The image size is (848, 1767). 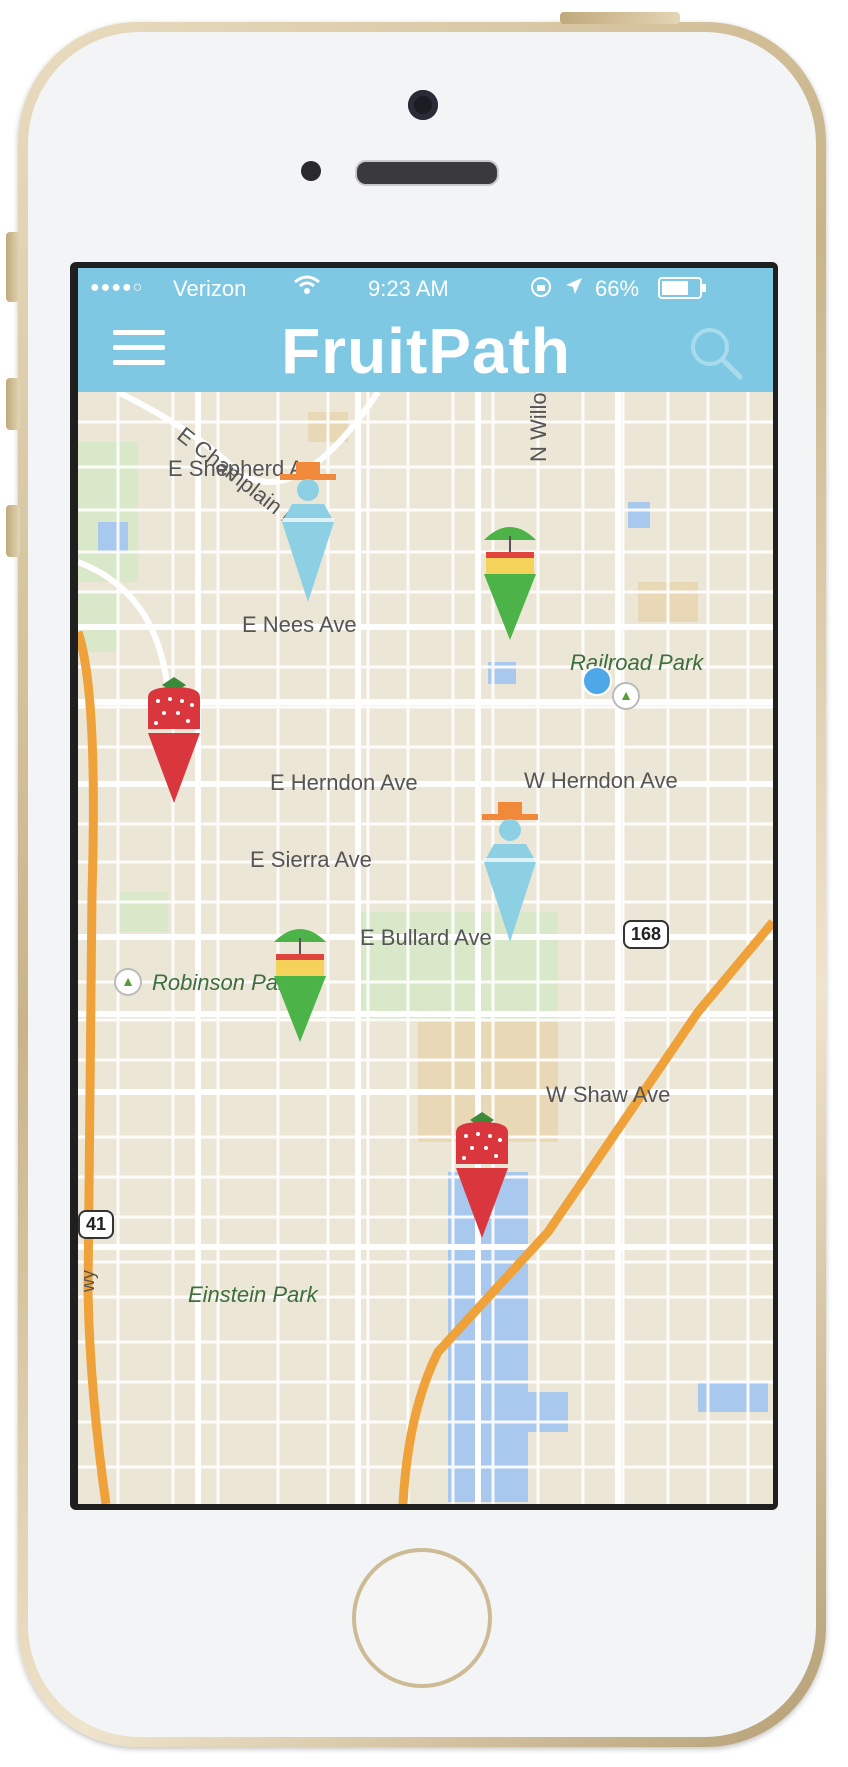 What do you see at coordinates (253, 1294) in the screenshot?
I see `park-label-einstein: Einstein Park` at bounding box center [253, 1294].